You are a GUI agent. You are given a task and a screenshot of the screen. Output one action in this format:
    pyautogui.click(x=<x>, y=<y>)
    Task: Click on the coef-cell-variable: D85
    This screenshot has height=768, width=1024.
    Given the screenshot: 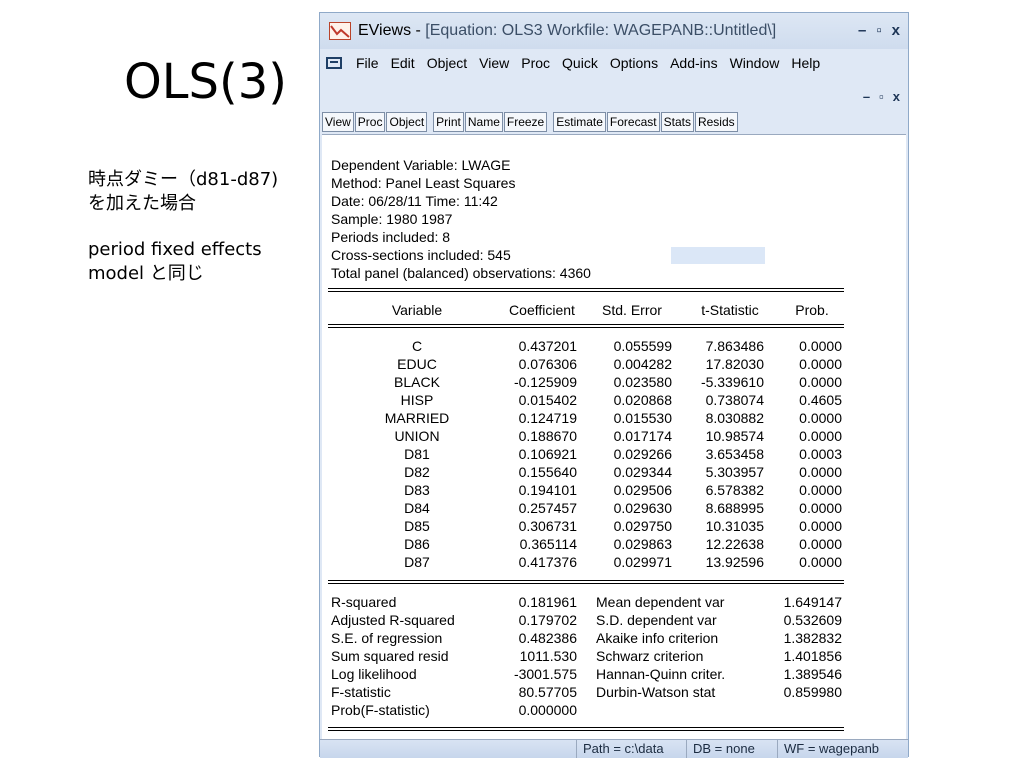 What is the action you would take?
    pyautogui.click(x=417, y=526)
    